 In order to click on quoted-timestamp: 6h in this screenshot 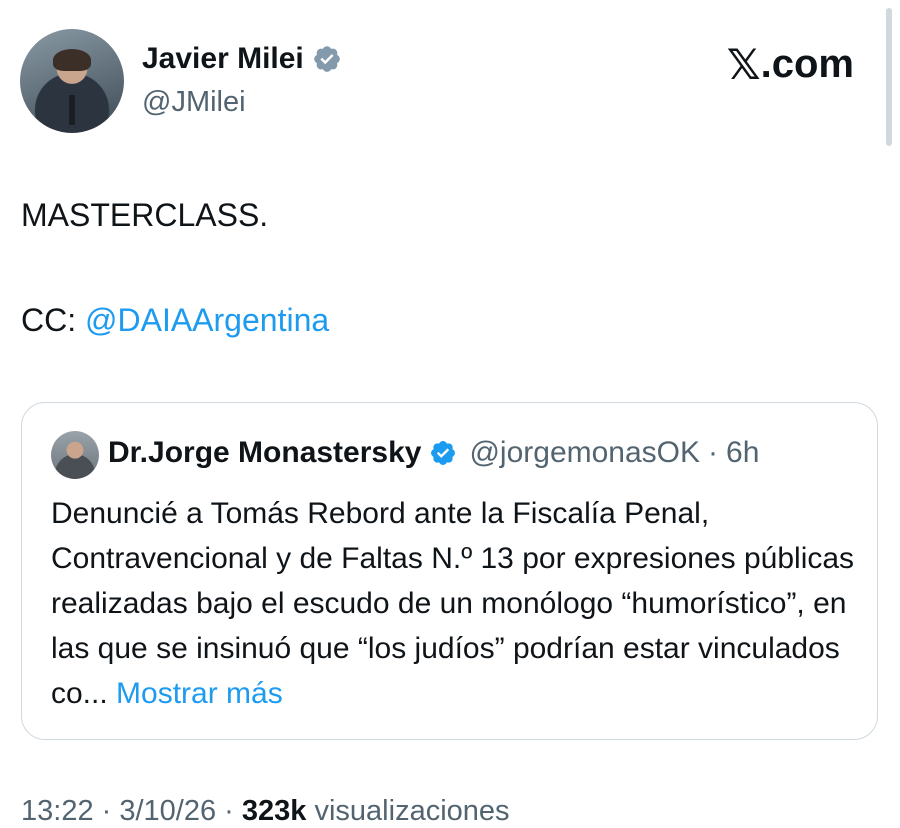, I will do `click(742, 453)`.